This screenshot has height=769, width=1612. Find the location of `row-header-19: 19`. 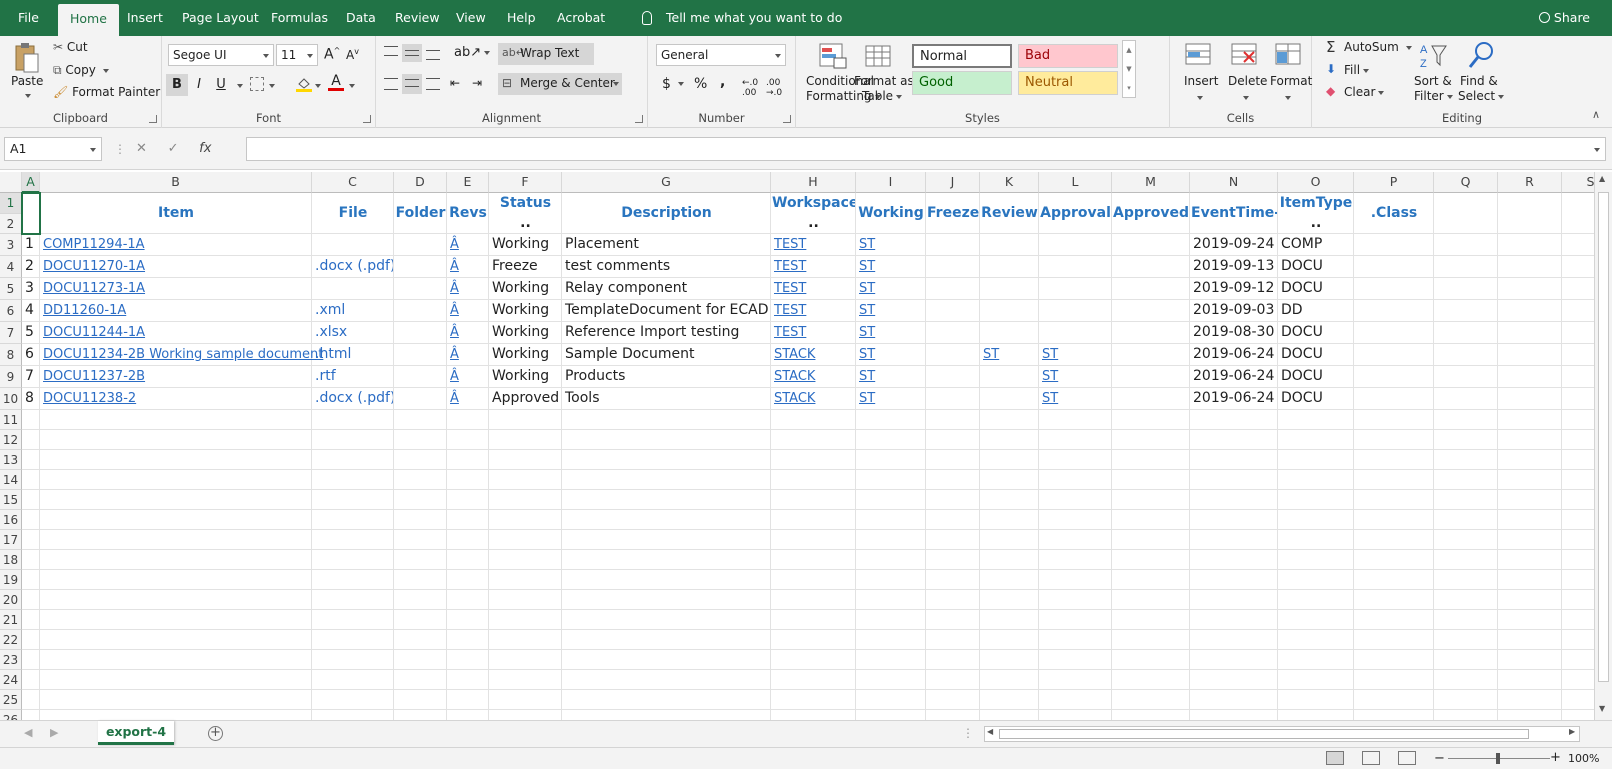

row-header-19: 19 is located at coordinates (11, 580).